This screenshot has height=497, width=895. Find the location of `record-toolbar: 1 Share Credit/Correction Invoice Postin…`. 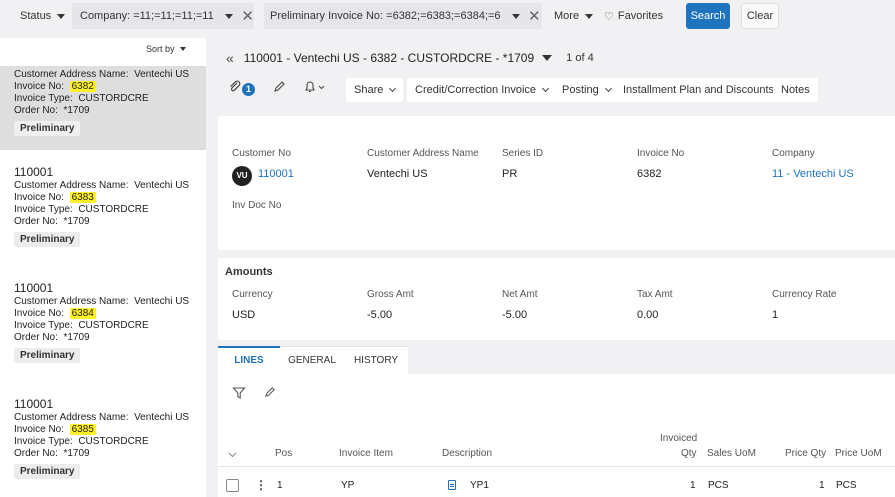

record-toolbar: 1 Share Credit/Correction Invoice Postin… is located at coordinates (556, 90).